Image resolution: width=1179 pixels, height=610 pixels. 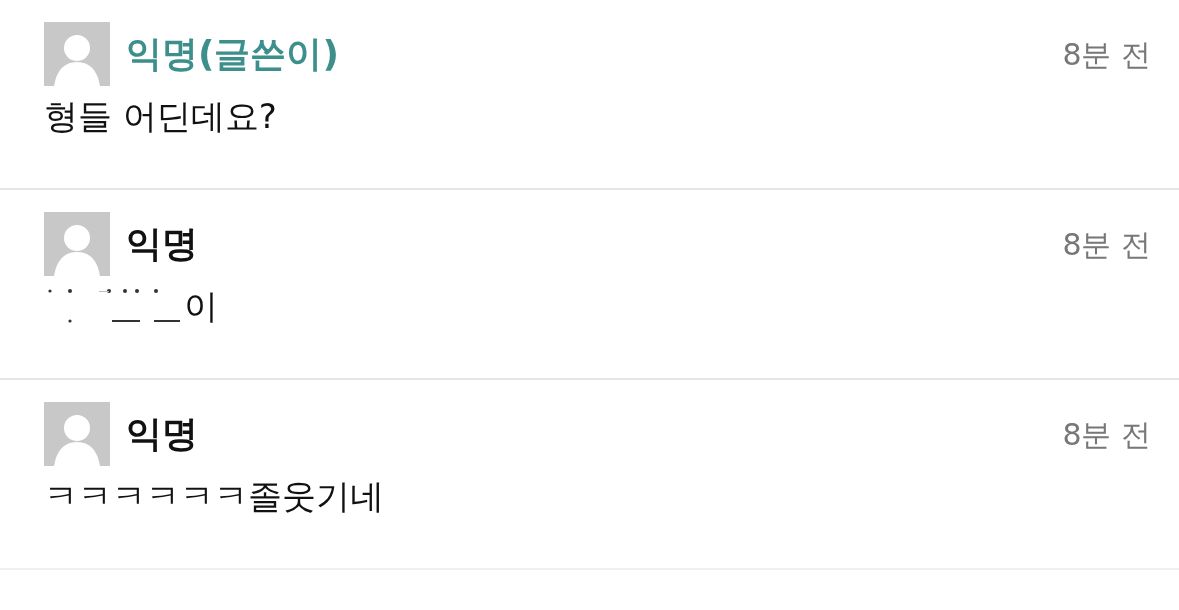 I want to click on comment-text: 이, so click(x=201, y=306).